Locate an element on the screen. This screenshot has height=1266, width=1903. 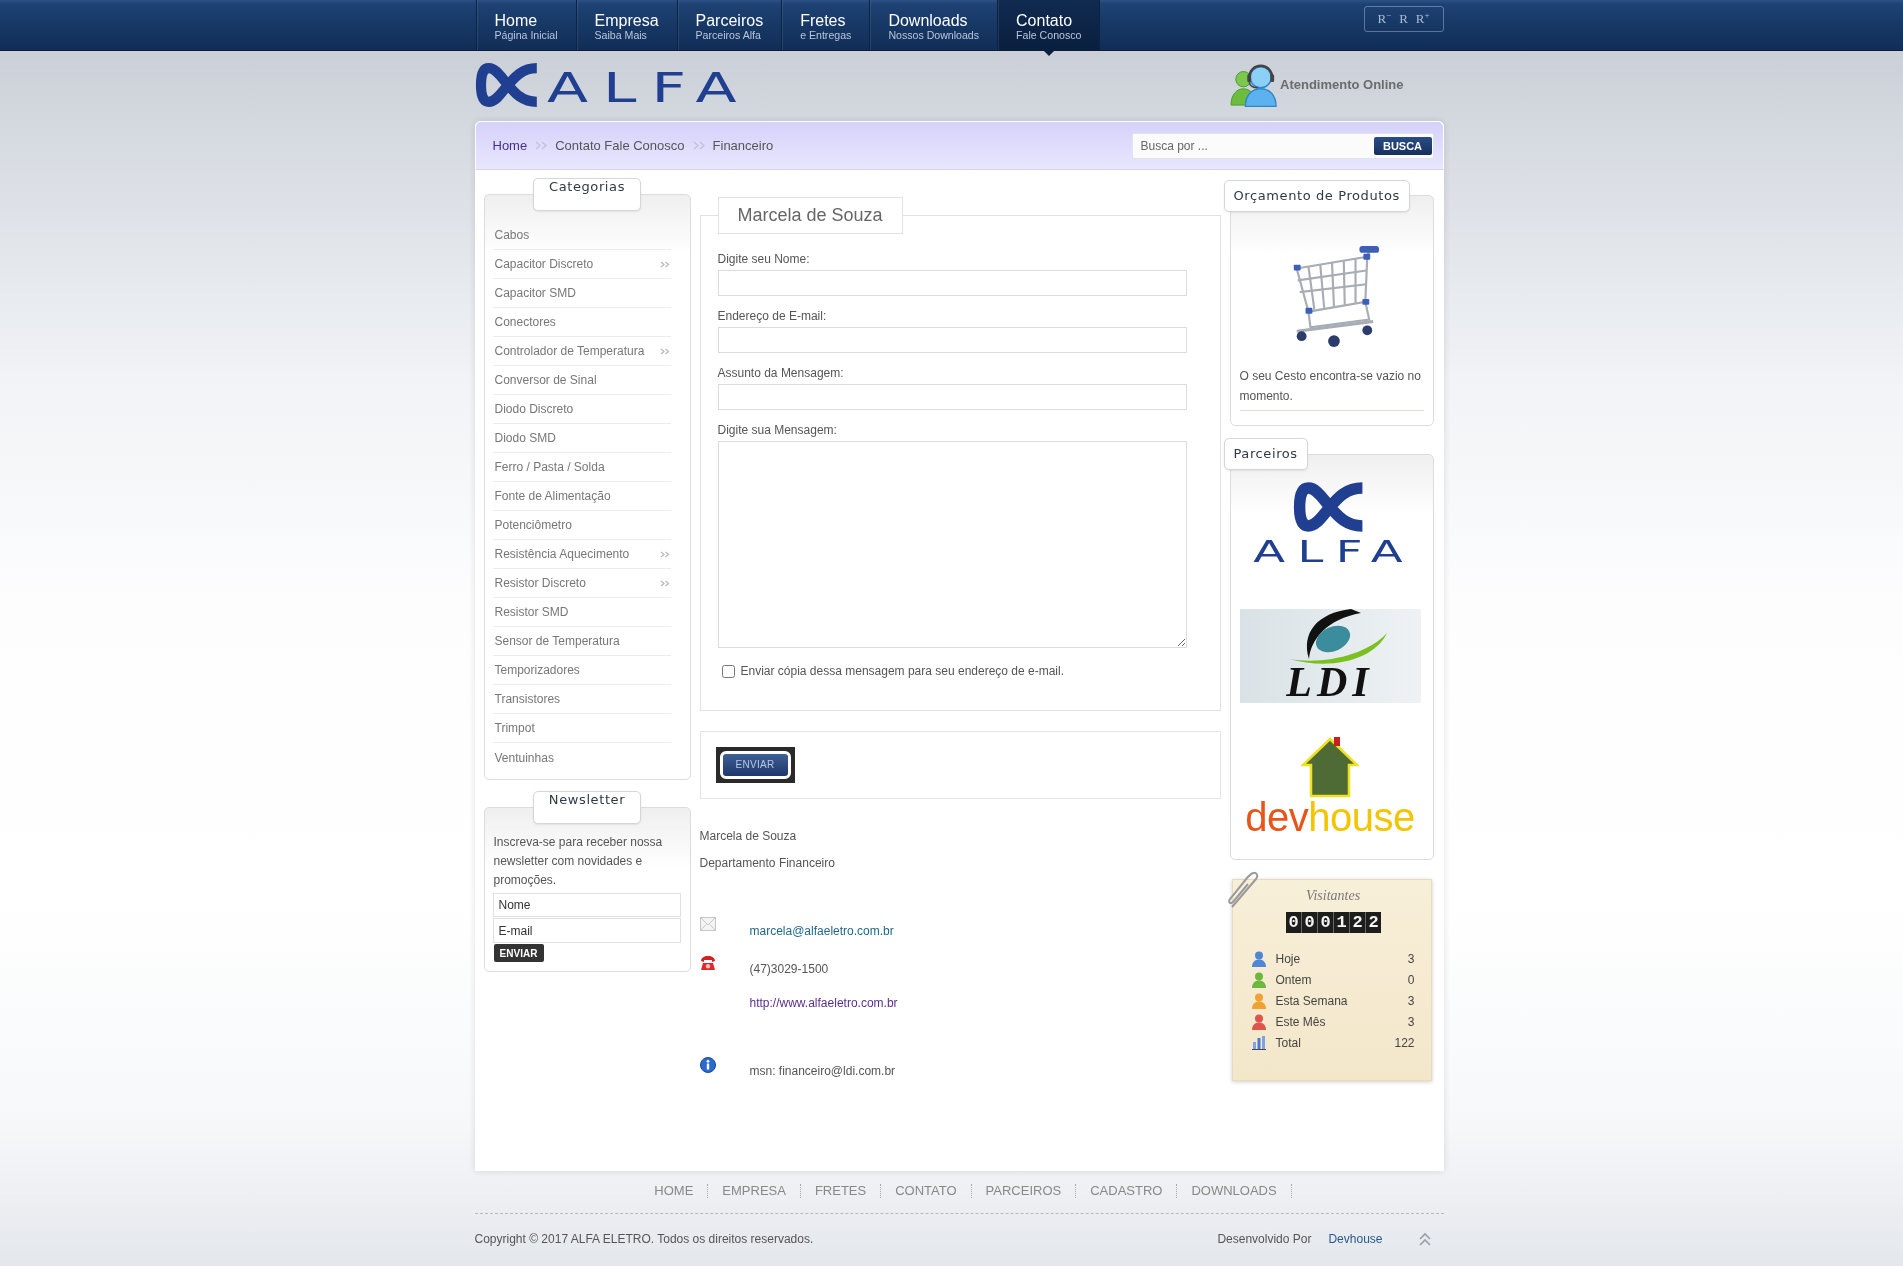
msn-contact: msn: financeiro@ldi.com.br is located at coordinates (822, 1071).